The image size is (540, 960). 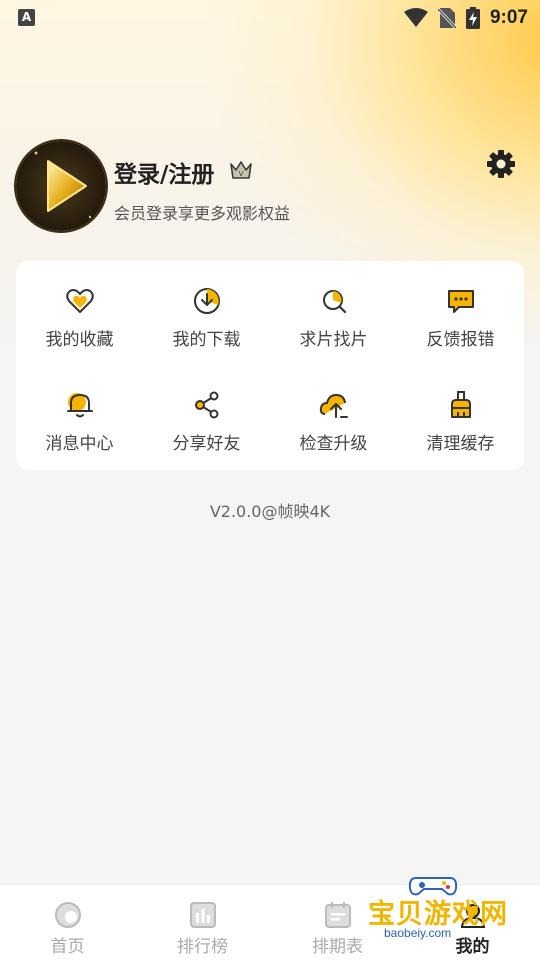 What do you see at coordinates (460, 404) in the screenshot?
I see `broom-icon` at bounding box center [460, 404].